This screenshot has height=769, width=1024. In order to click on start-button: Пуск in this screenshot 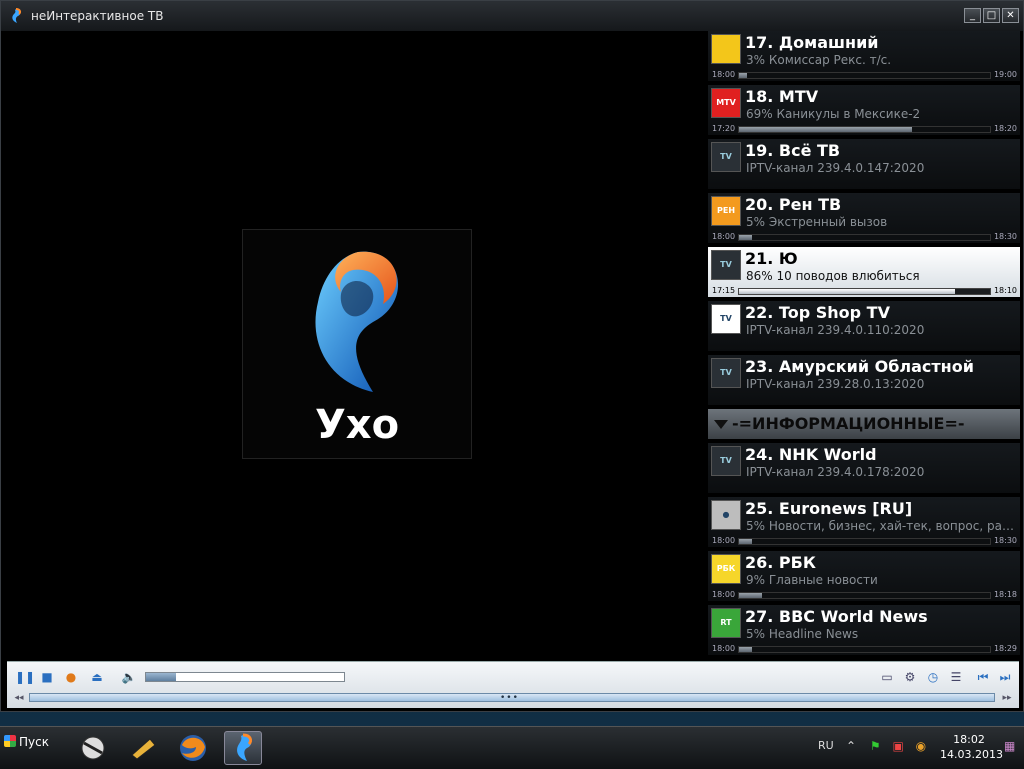, I will do `click(26, 742)`.